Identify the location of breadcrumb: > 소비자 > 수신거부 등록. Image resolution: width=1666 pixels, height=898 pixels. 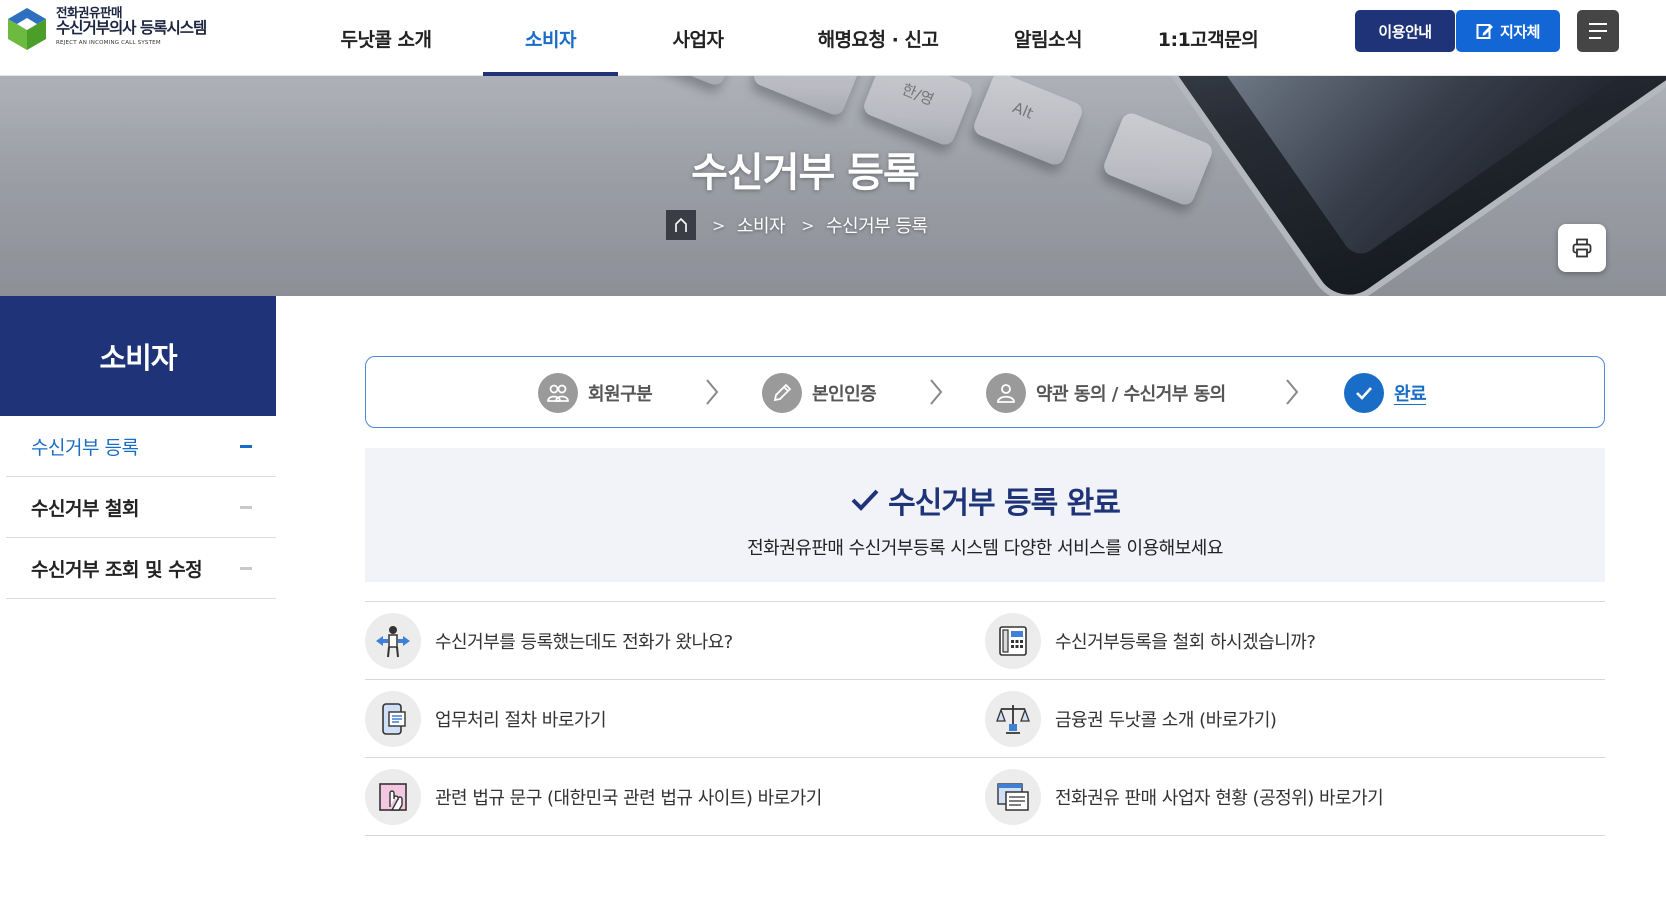
(797, 225).